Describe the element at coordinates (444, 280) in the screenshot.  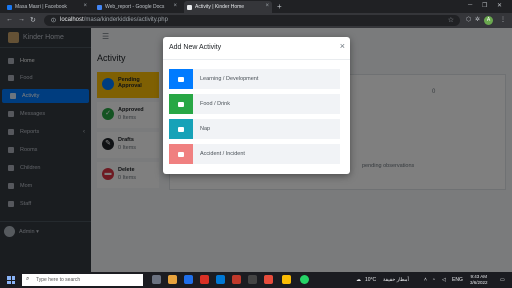
I see `speaker-icon: ◁` at that location.